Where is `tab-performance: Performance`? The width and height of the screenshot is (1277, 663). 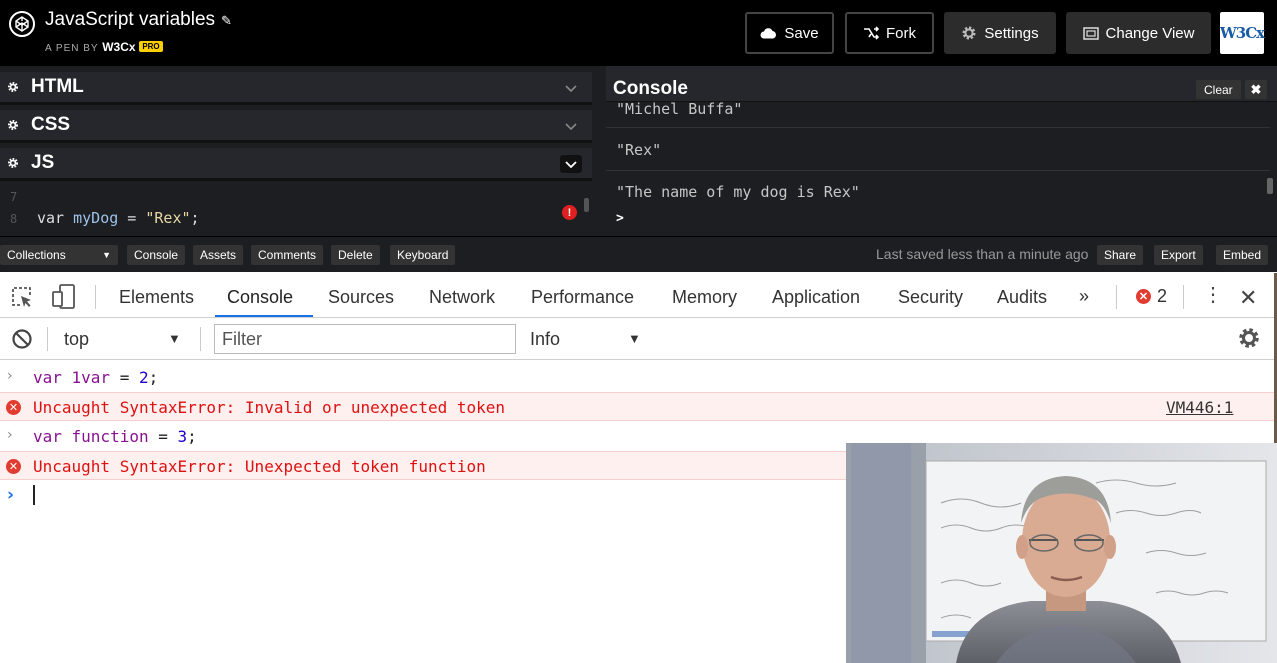 tab-performance: Performance is located at coordinates (582, 297).